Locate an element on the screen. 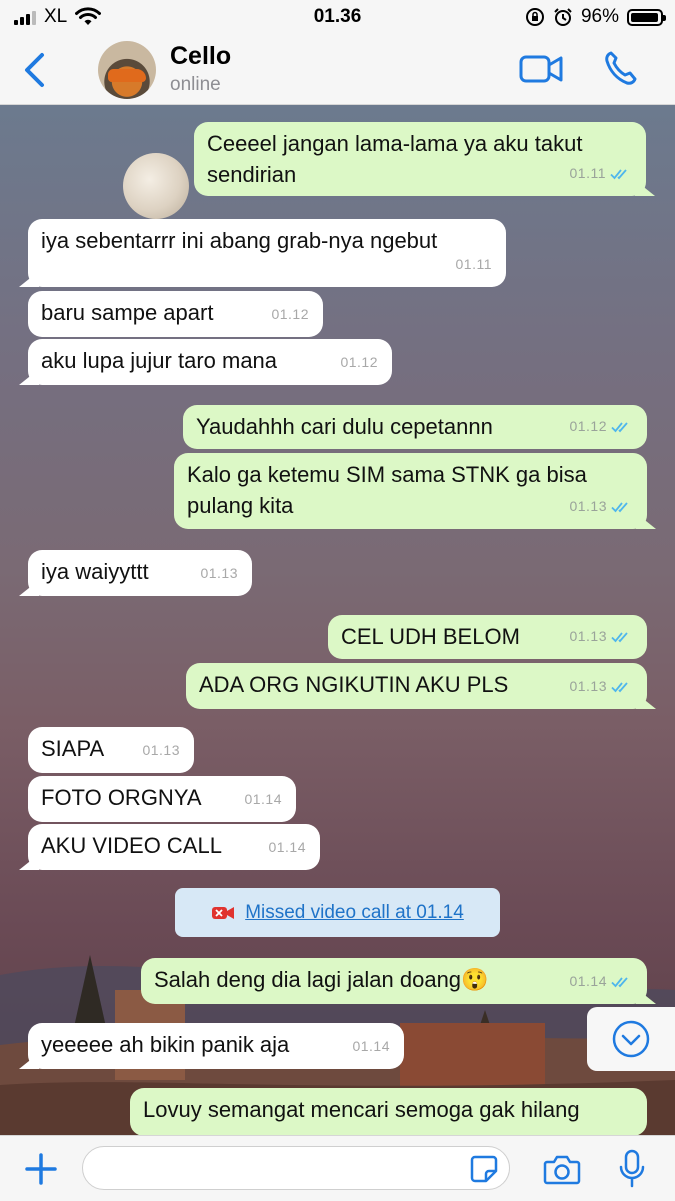 This screenshot has height=1201, width=675. outgoing-message: Yaudahhh cari dulu cepetannn 01.12 is located at coordinates (415, 427).